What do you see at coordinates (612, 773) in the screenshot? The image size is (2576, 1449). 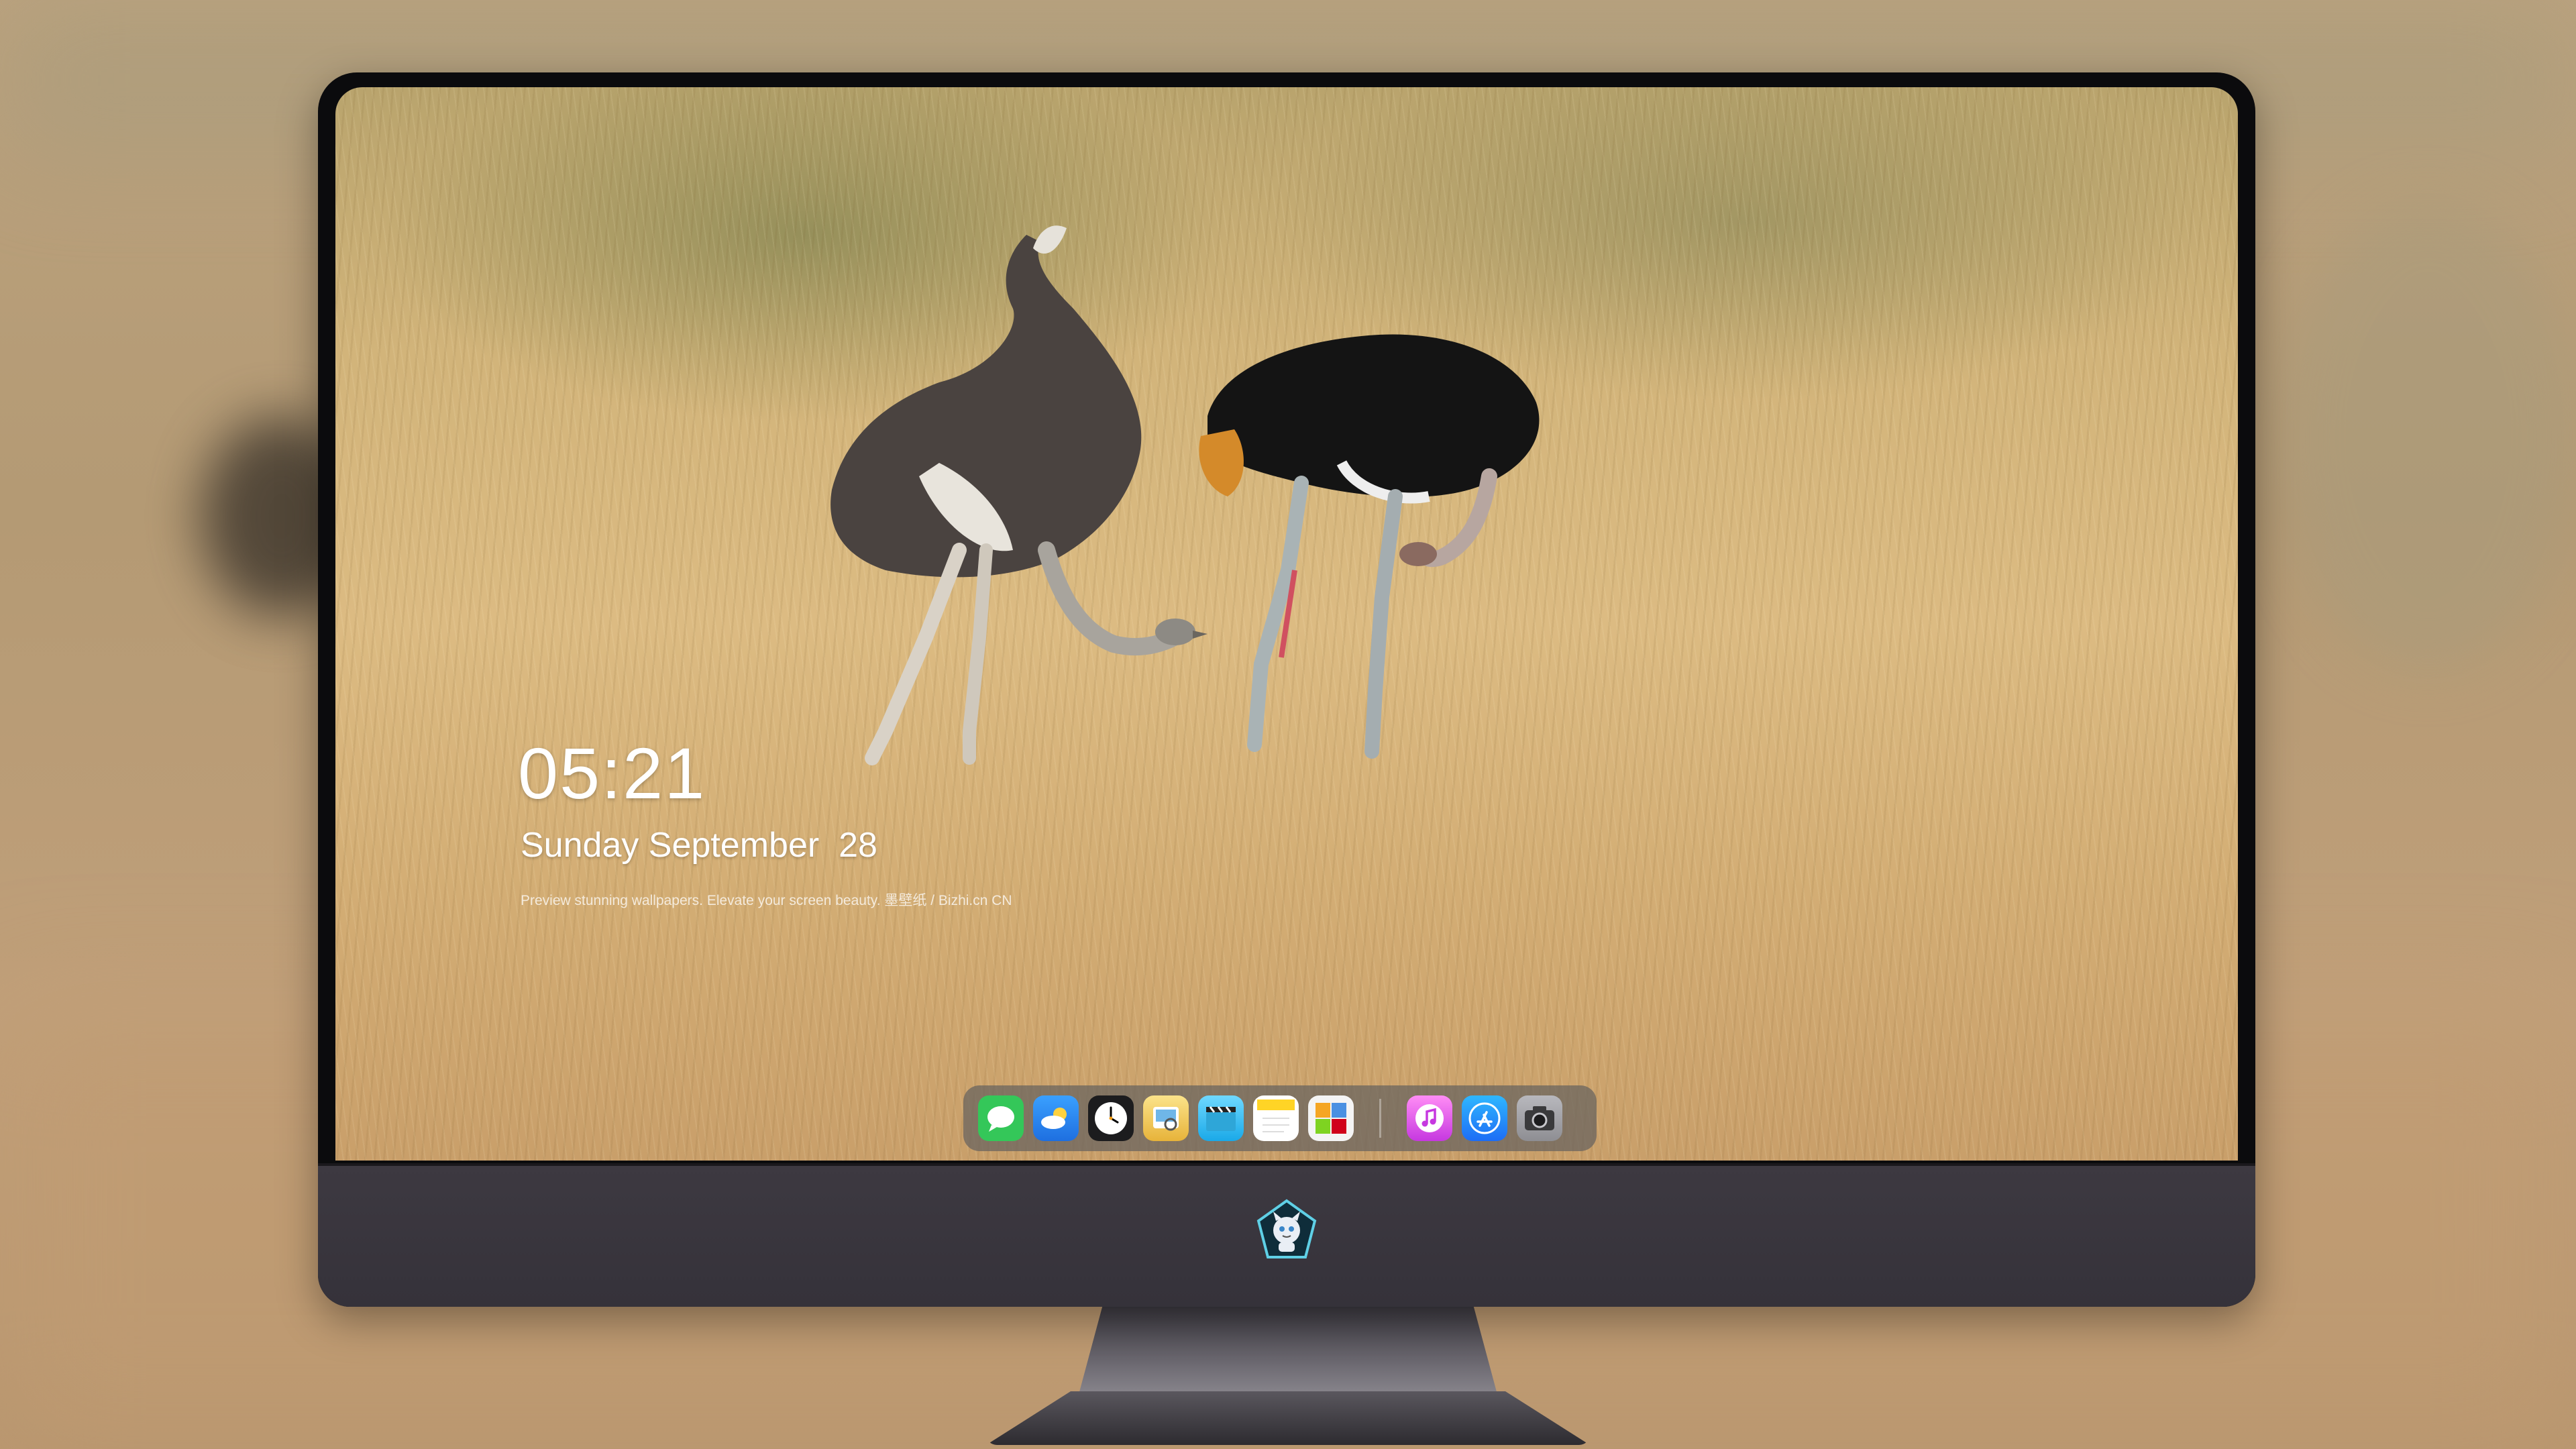 I see `lock-clock: 05:21` at bounding box center [612, 773].